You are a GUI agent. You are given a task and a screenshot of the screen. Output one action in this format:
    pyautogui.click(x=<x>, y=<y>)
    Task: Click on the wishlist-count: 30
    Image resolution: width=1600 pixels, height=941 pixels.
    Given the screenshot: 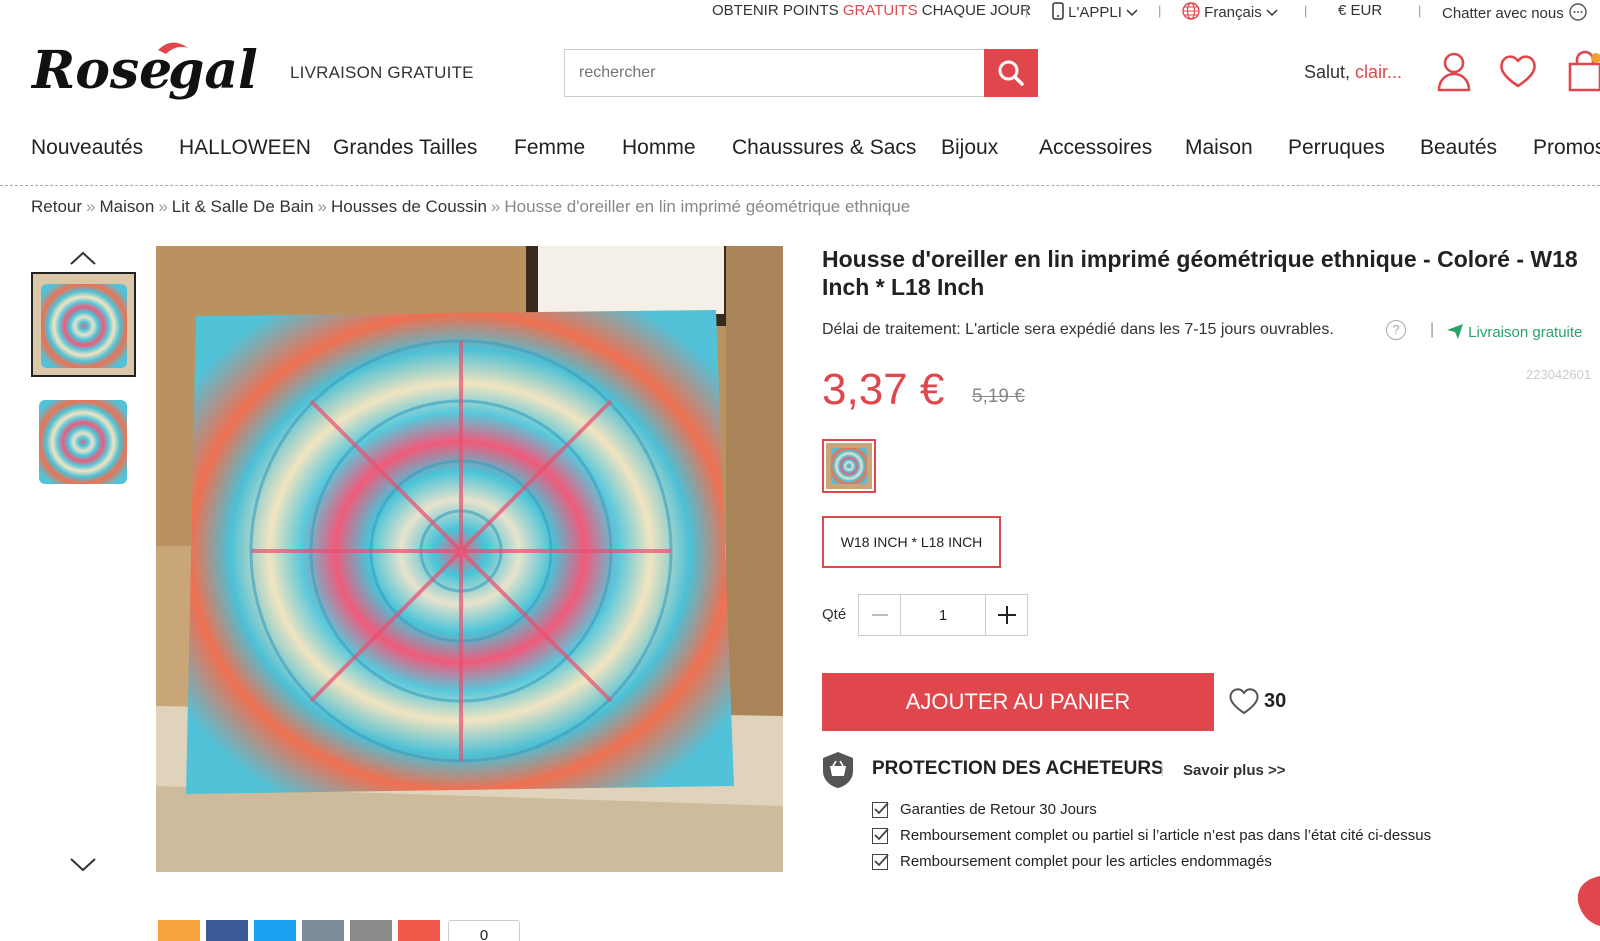 What is the action you would take?
    pyautogui.click(x=1275, y=701)
    